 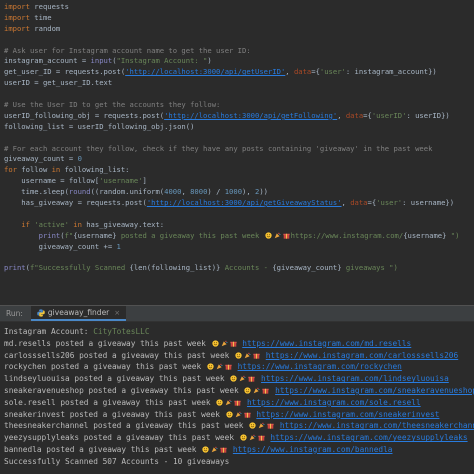 I want to click on console-row-user: bannedla, so click(x=23, y=449).